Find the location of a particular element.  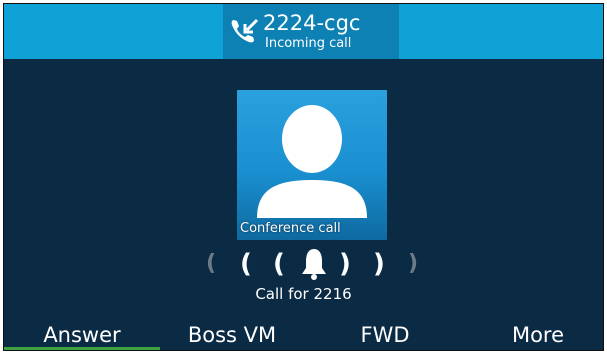

person-avatar-icon is located at coordinates (312, 161).